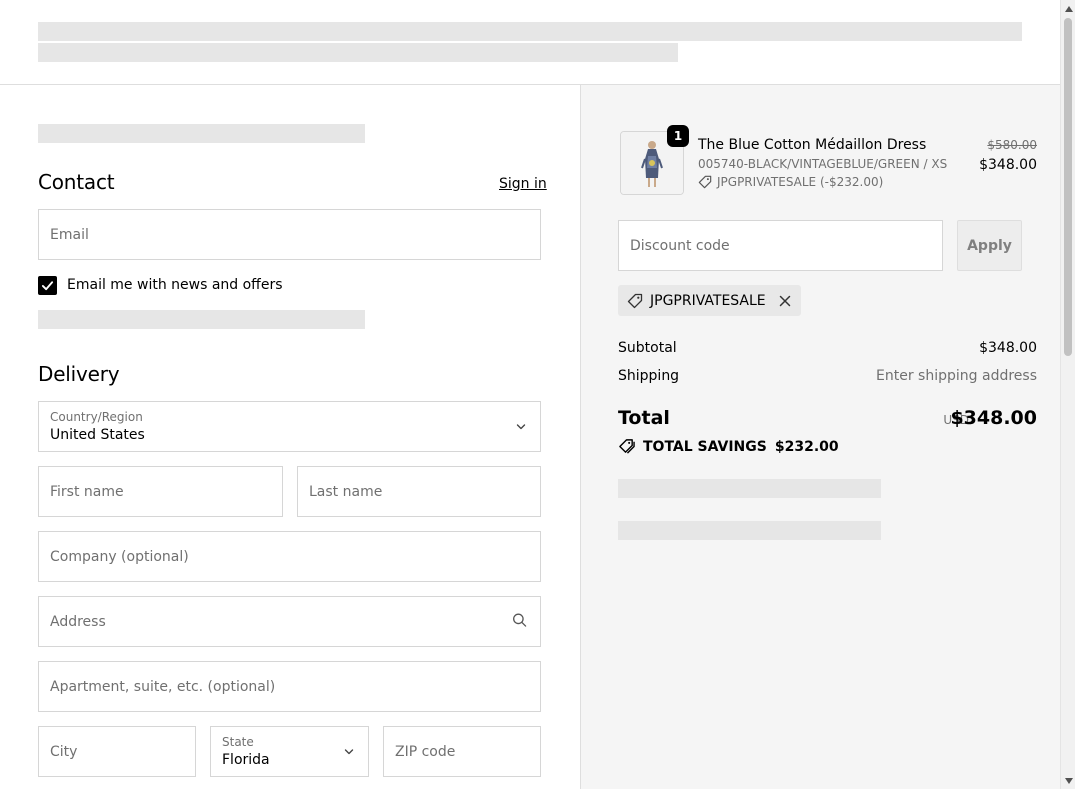 The image size is (1075, 789). I want to click on applied-discount-code: JPGPRIVATESALE, so click(708, 300).